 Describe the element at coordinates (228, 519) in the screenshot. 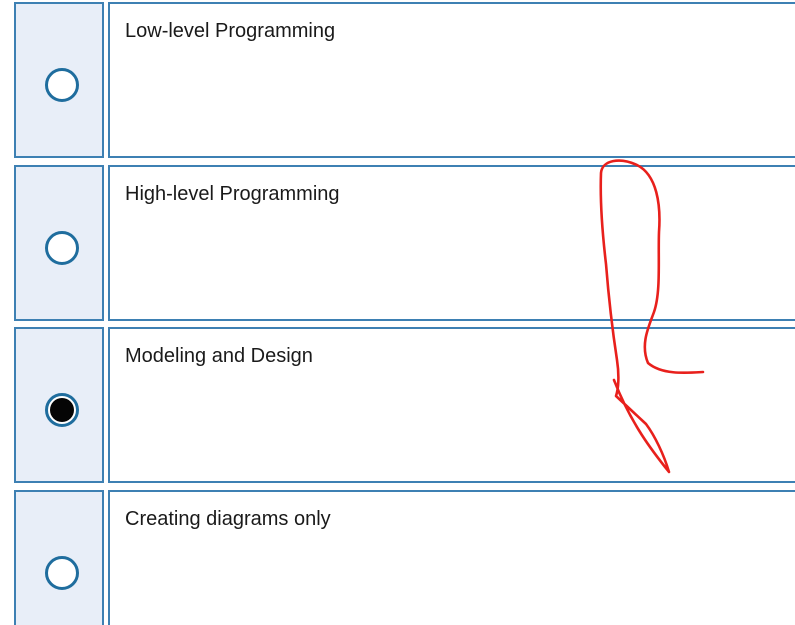

I see `option-label-creating-diagrams-only: Creating diagrams only` at that location.